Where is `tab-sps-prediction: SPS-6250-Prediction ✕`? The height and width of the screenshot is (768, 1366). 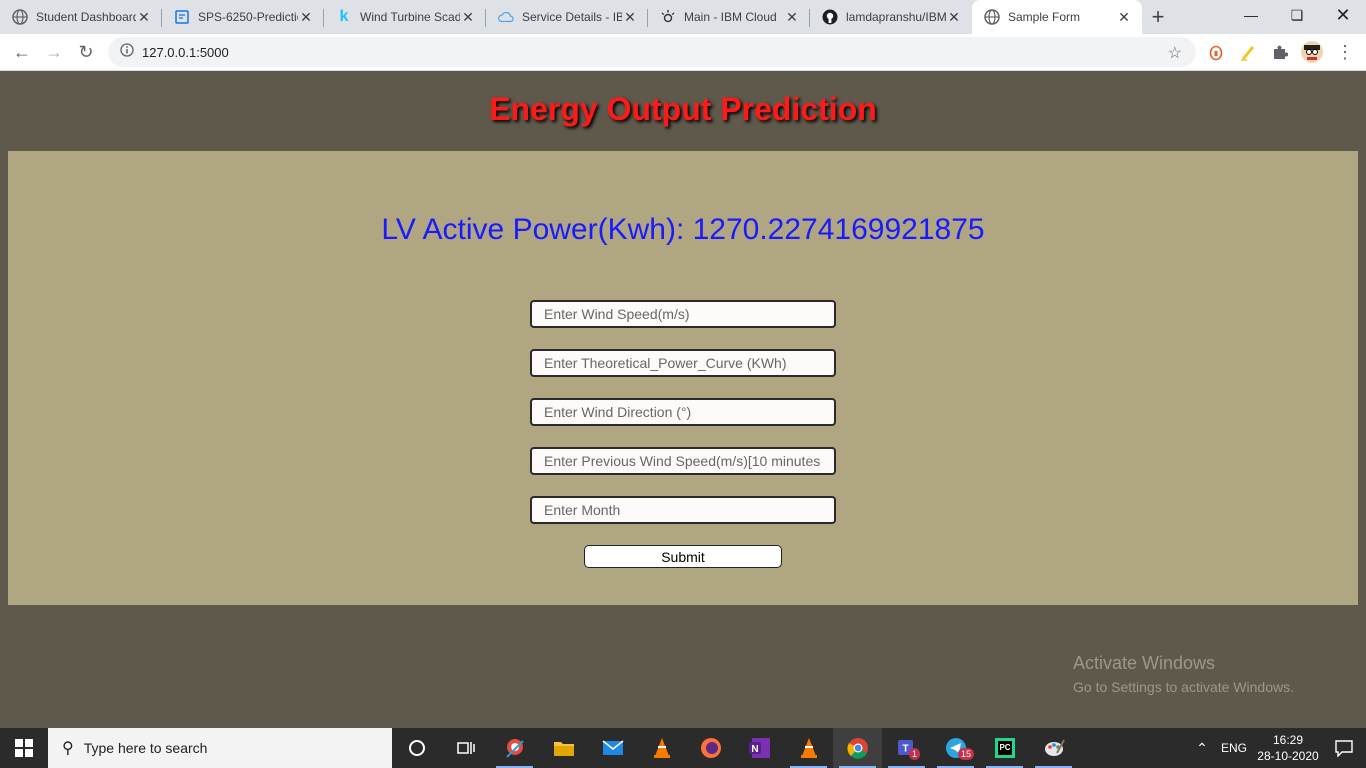 tab-sps-prediction: SPS-6250-Prediction ✕ is located at coordinates (243, 17).